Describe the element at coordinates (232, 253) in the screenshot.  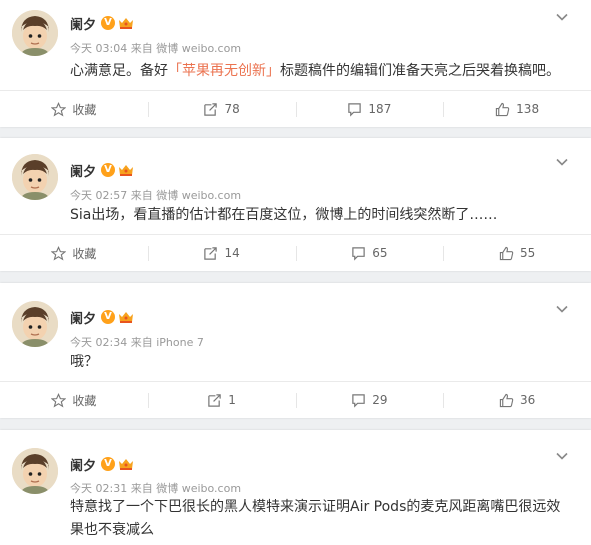
I see `repost-count: 14` at that location.